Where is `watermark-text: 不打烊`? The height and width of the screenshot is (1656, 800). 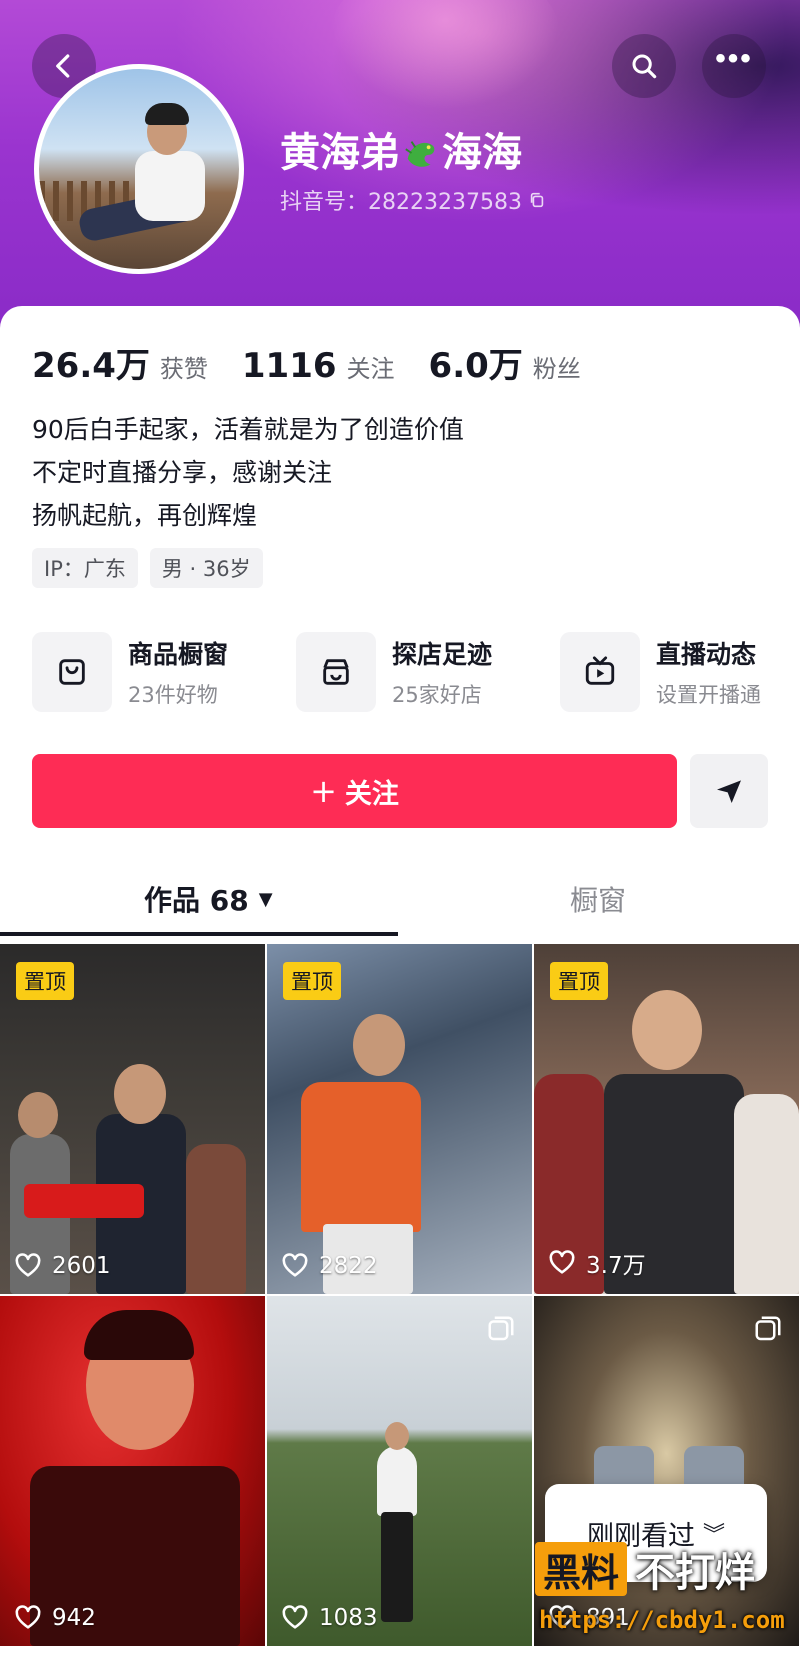
watermark-text: 不打烊 is located at coordinates (695, 1573).